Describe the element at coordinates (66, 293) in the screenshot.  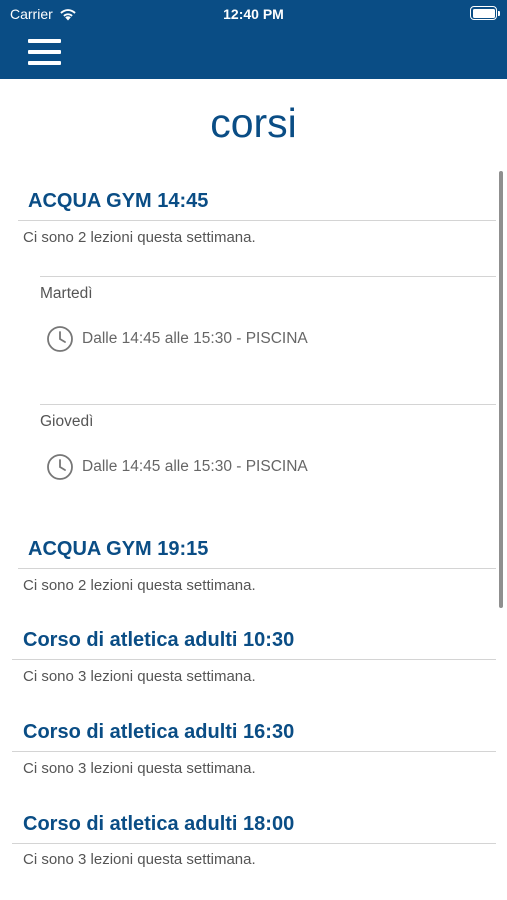
I see `lesson-day: Martedì` at that location.